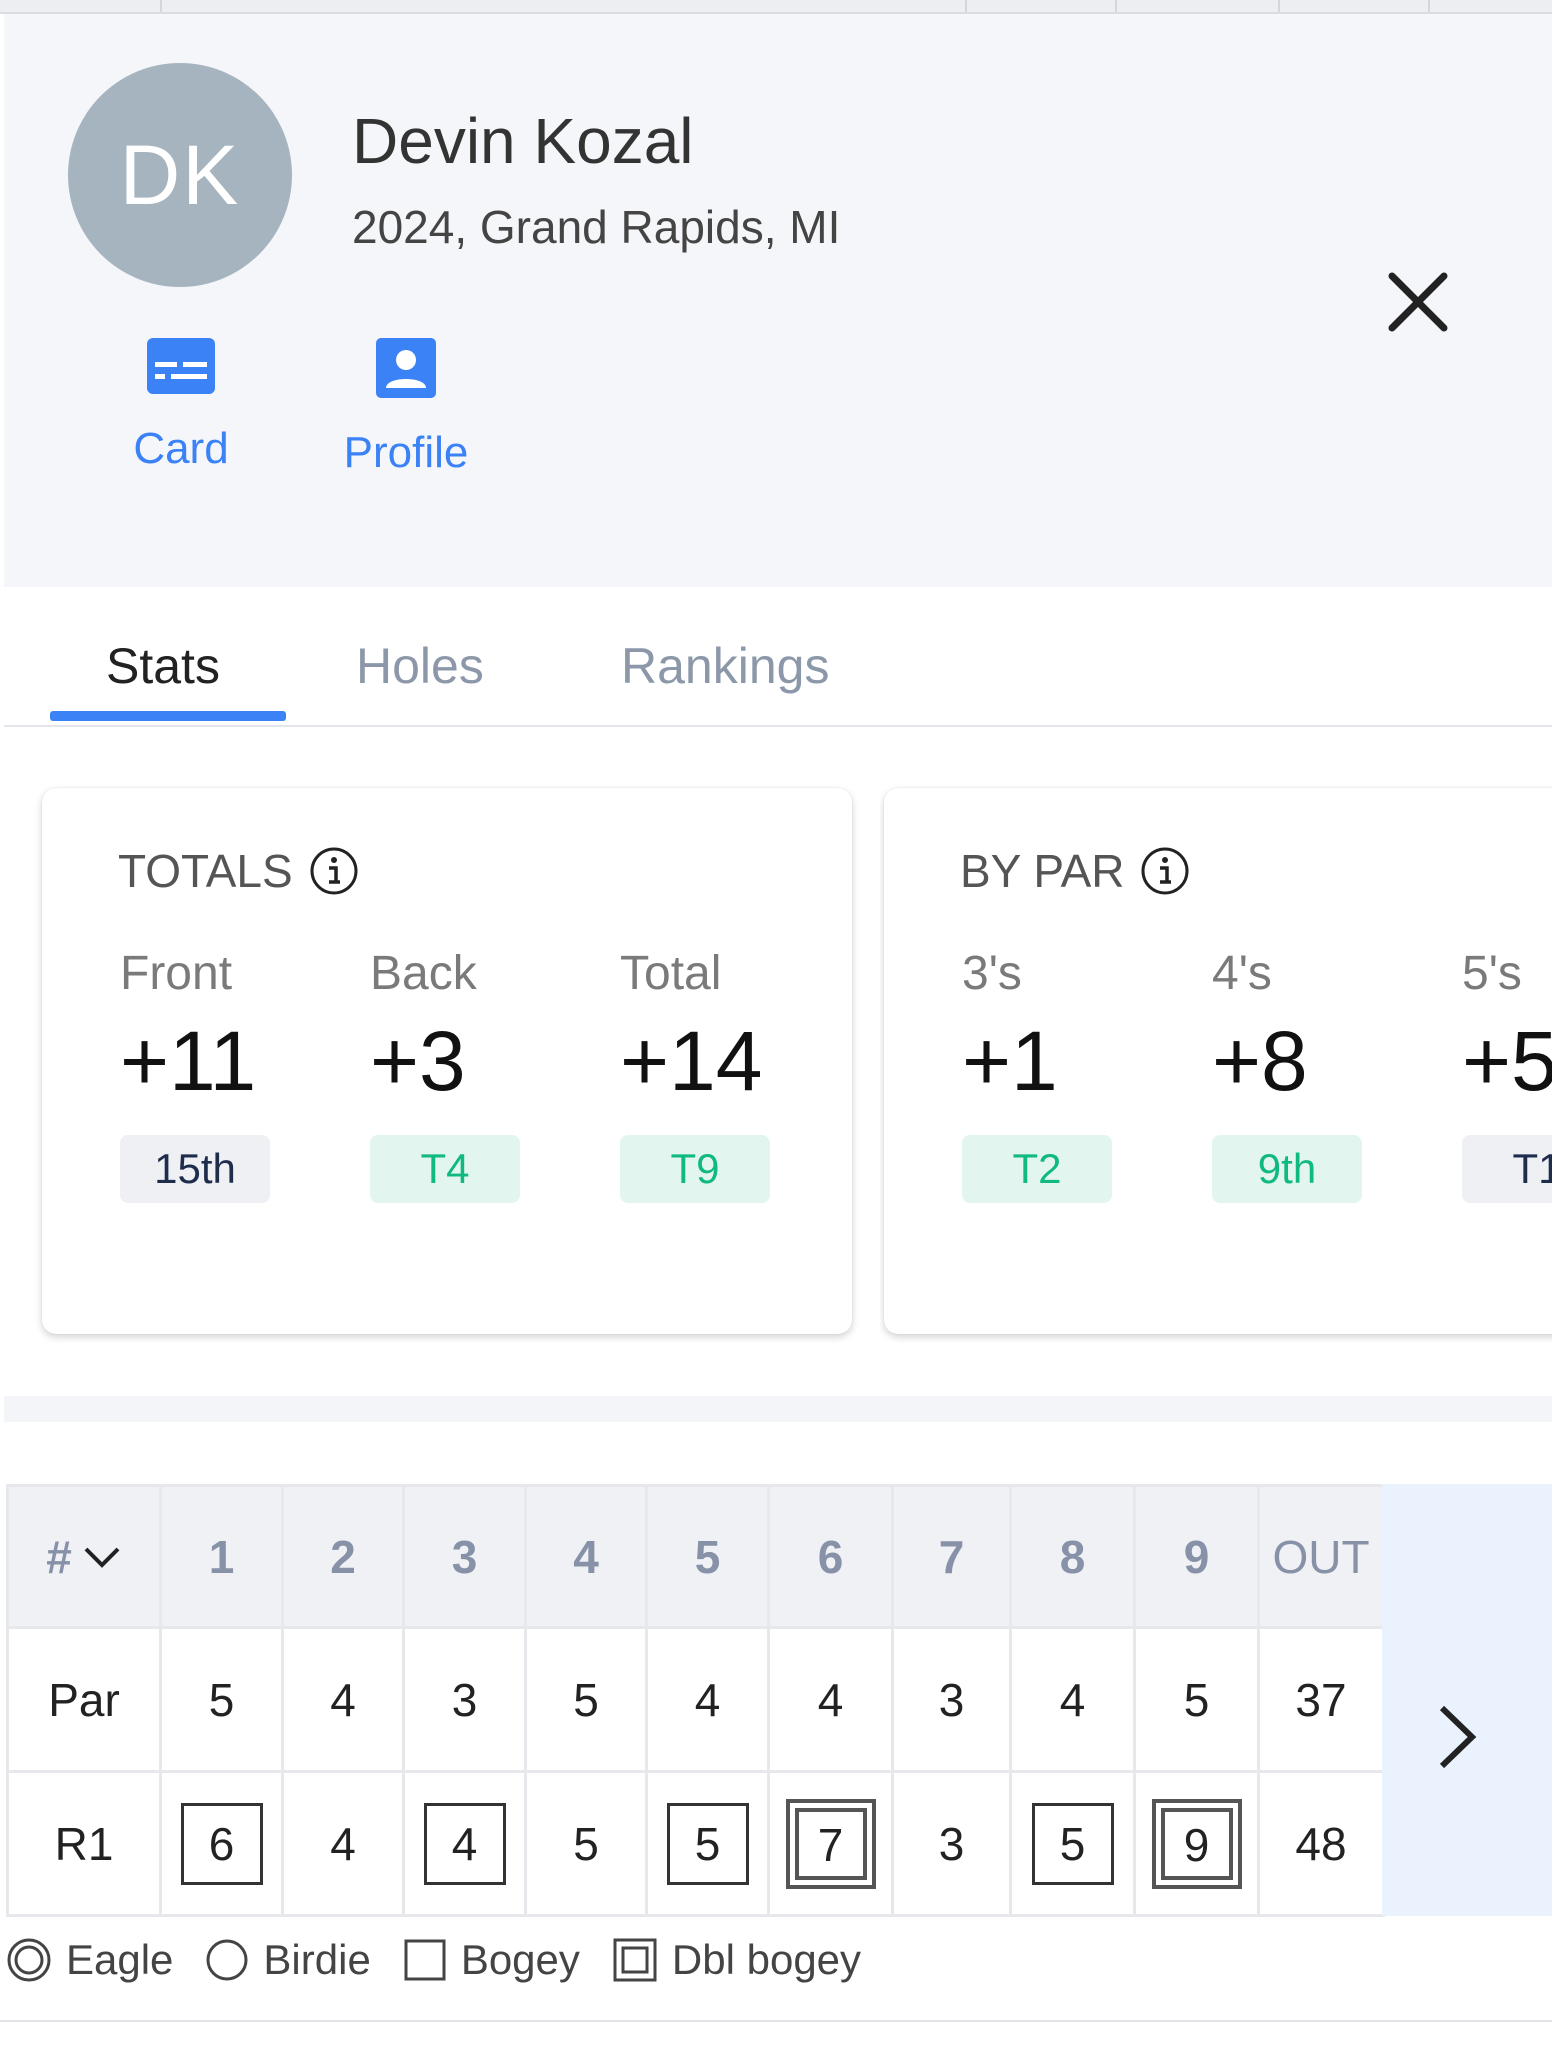  What do you see at coordinates (288, 1960) in the screenshot?
I see `legend-birdie: Birdie` at bounding box center [288, 1960].